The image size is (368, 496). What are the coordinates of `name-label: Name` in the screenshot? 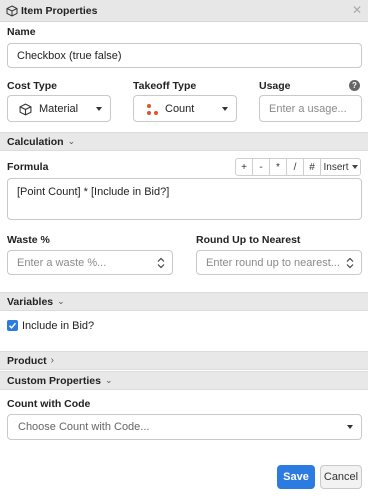 It's located at (21, 32).